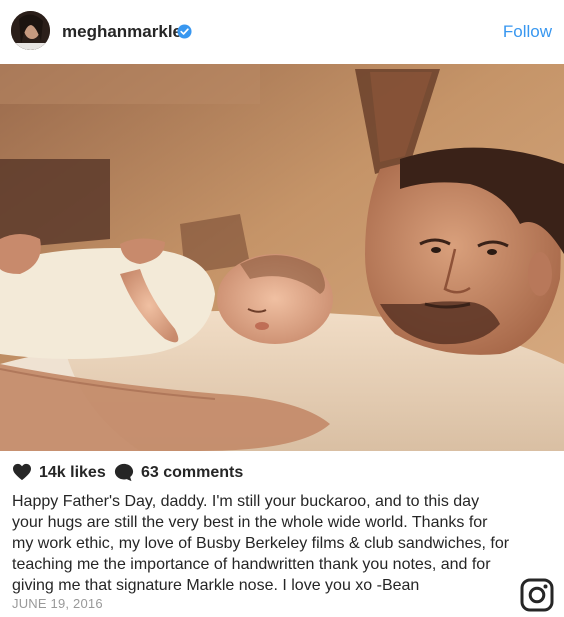  What do you see at coordinates (184, 31) in the screenshot?
I see `verified-badge-icon` at bounding box center [184, 31].